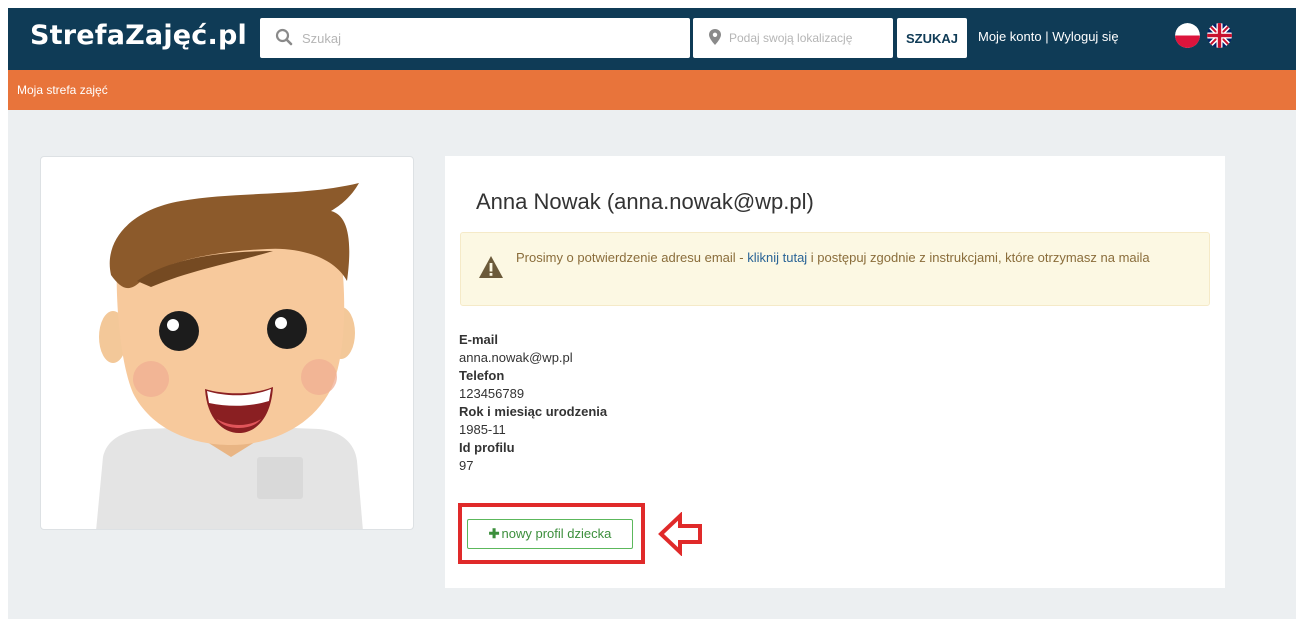  I want to click on logout-link: Wyloguj się, so click(1085, 36).